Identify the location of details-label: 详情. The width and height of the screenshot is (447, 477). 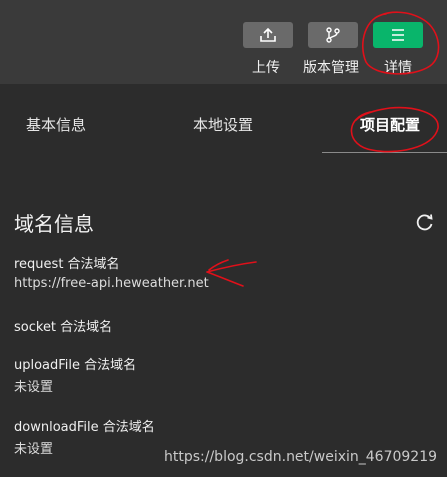
(398, 68).